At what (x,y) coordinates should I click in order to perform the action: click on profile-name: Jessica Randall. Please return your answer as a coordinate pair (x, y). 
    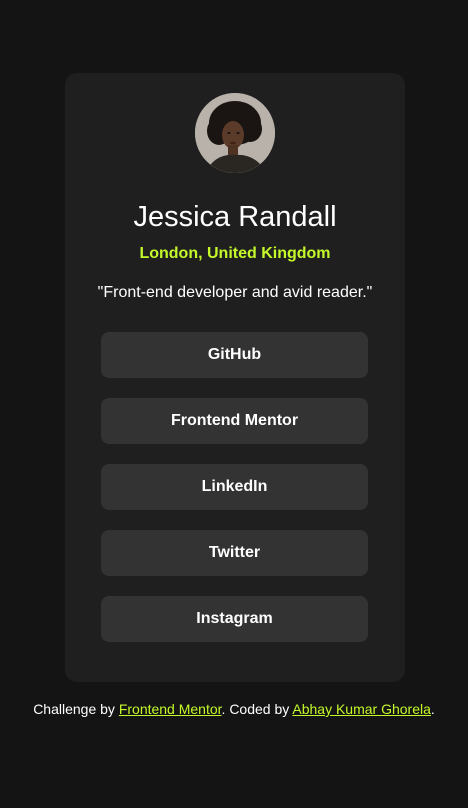
    Looking at the image, I should click on (235, 217).